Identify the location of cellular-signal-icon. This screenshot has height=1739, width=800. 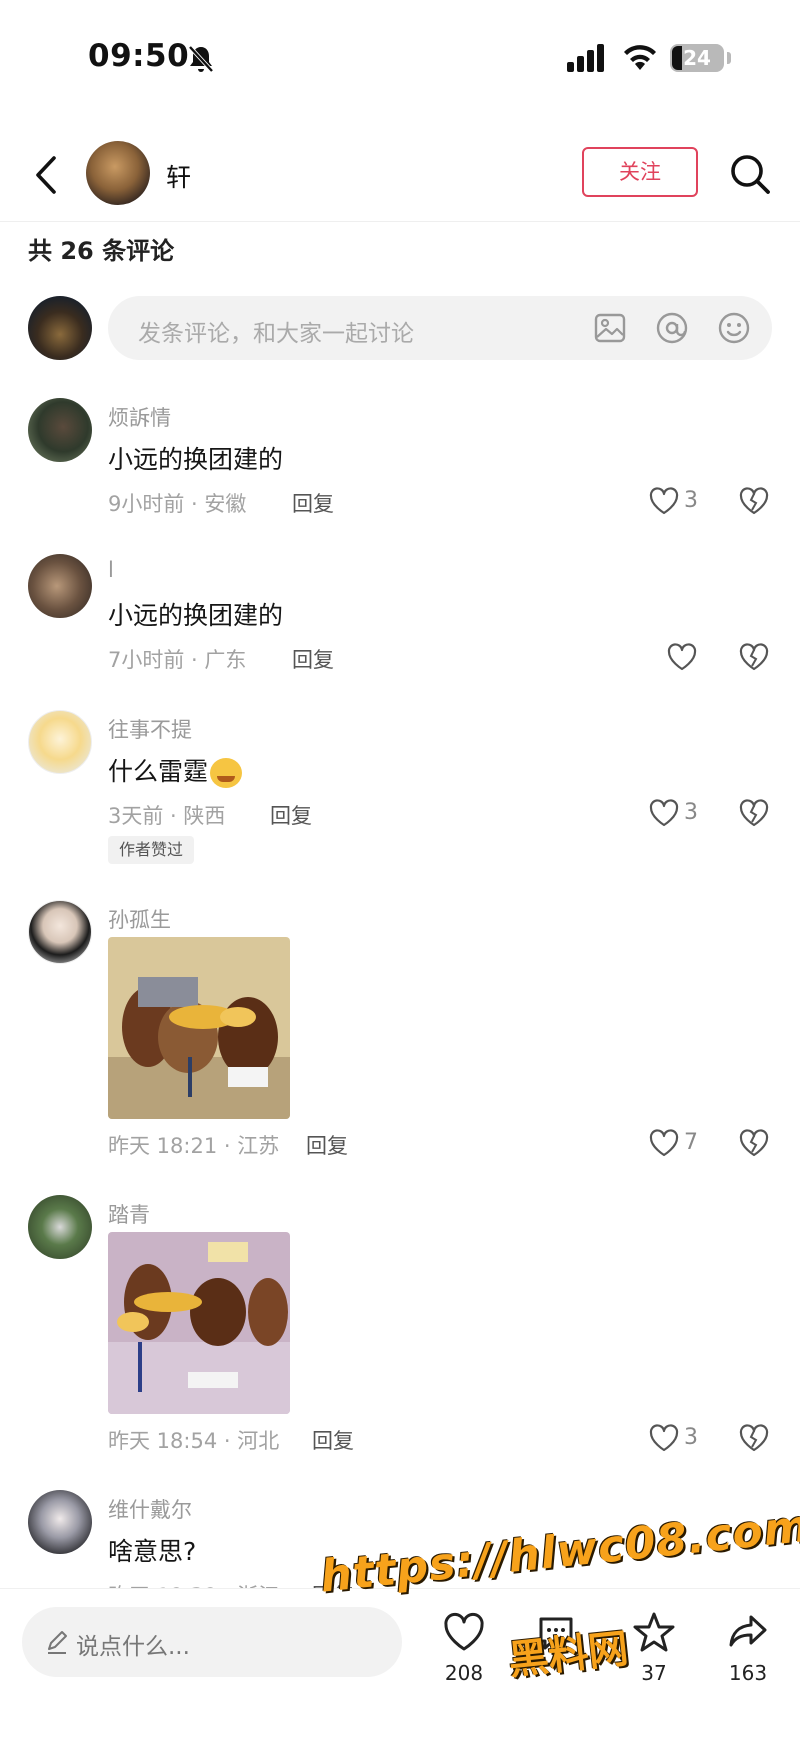
(585, 58).